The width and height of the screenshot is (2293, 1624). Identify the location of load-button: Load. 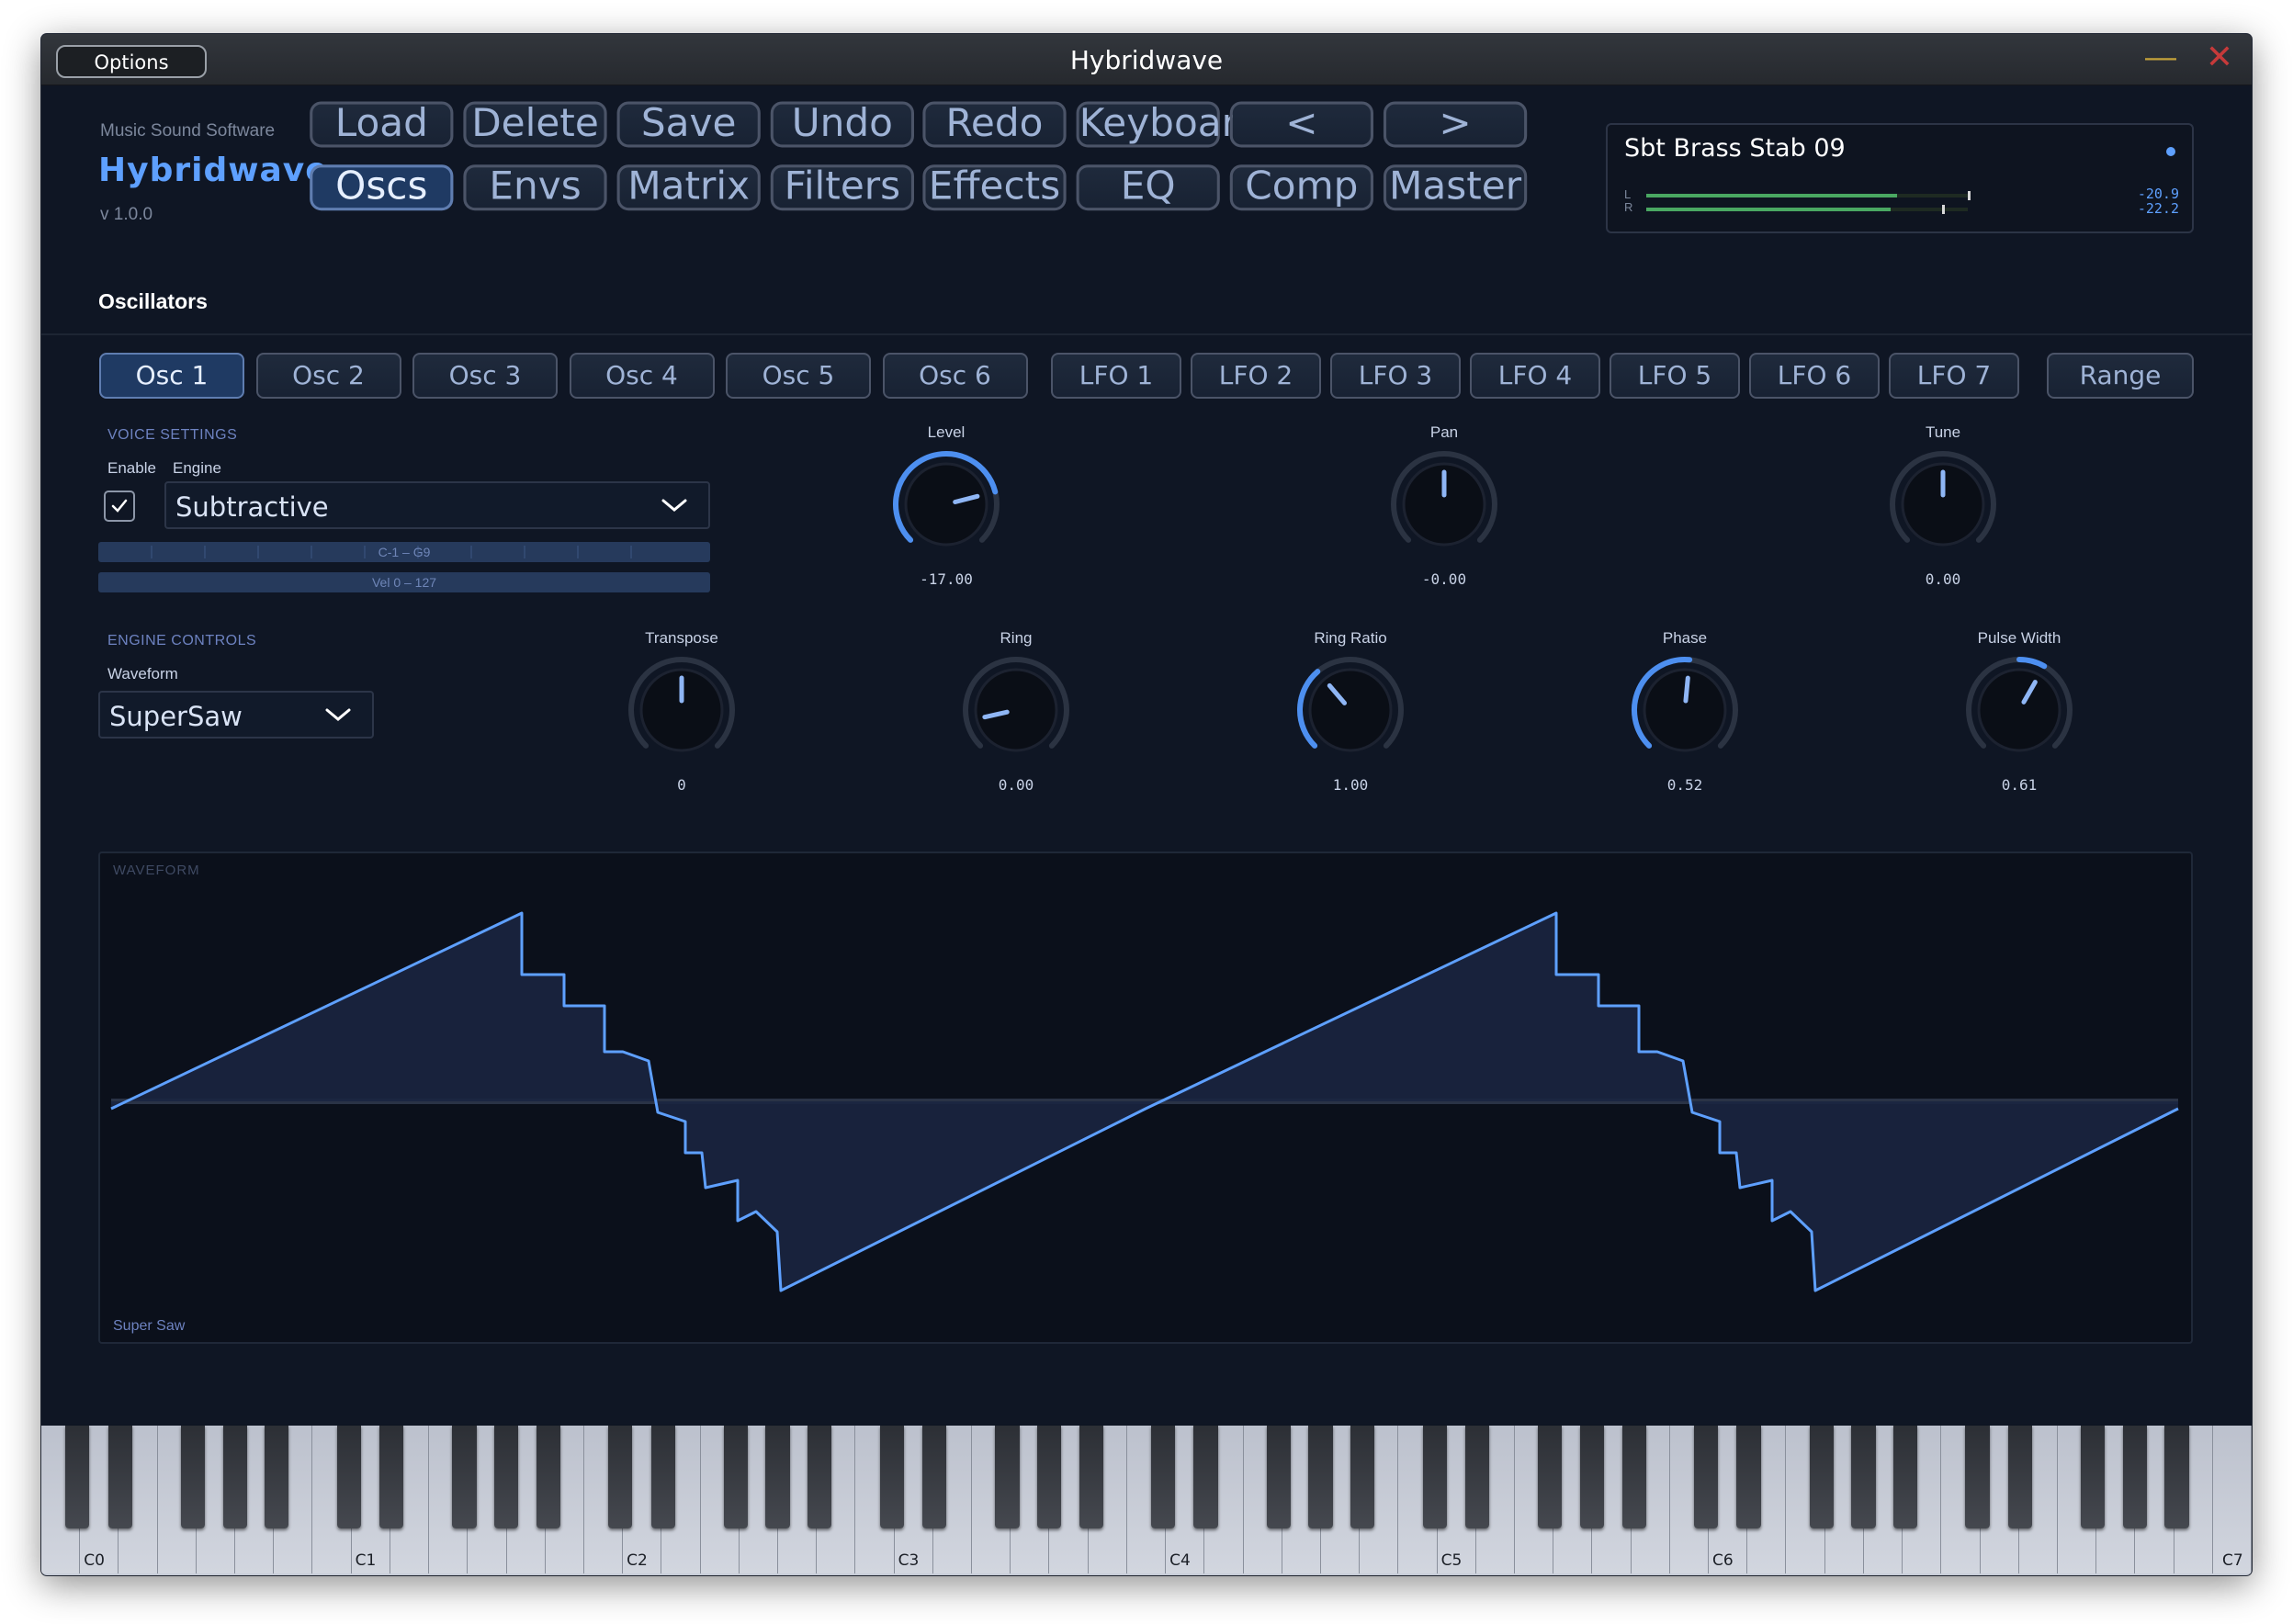
(382, 124).